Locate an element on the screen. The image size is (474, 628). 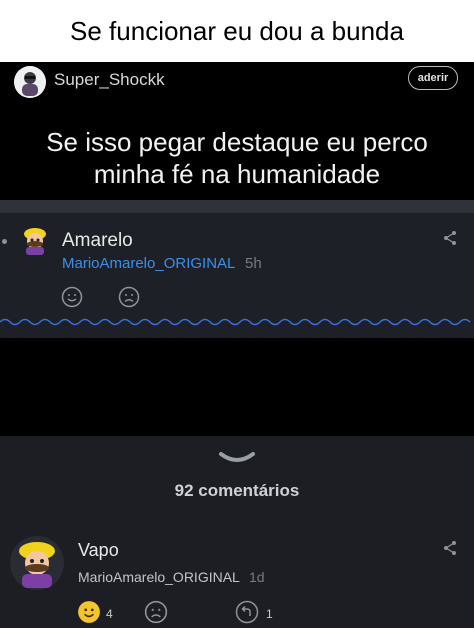
comment-author-name: Amarelo is located at coordinates (97, 241).